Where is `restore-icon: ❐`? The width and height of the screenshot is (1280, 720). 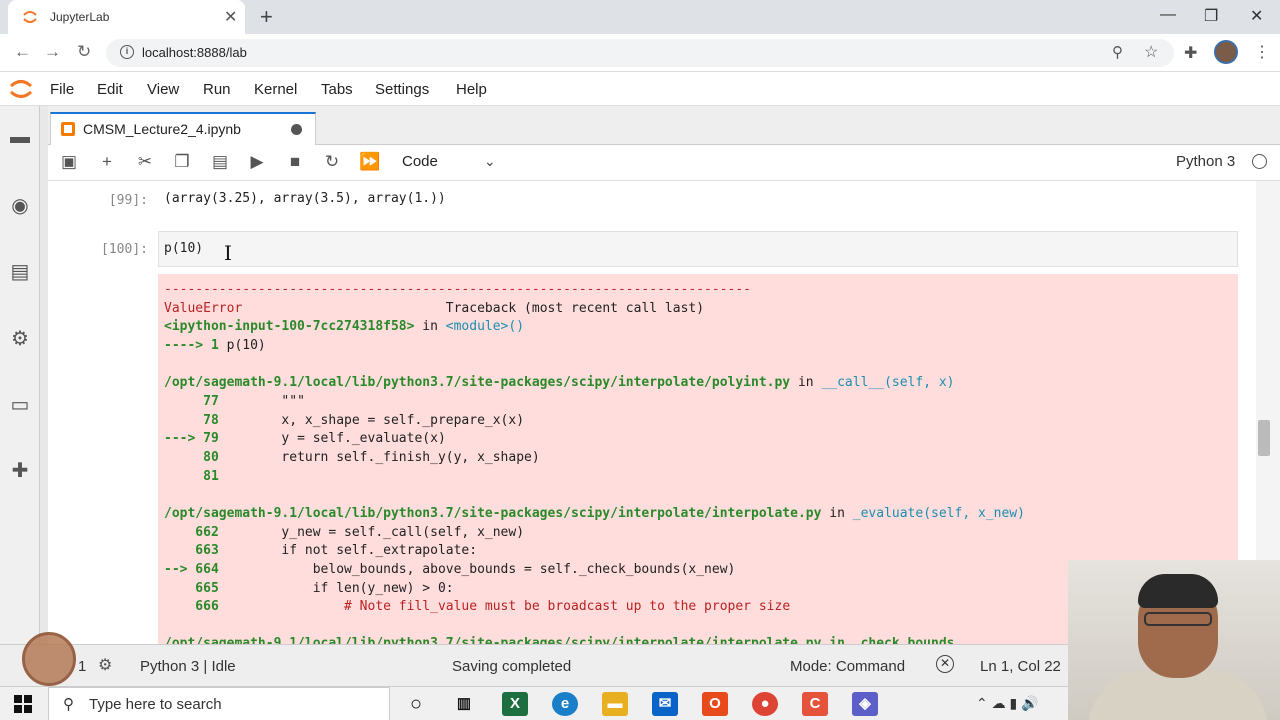
restore-icon: ❐ is located at coordinates (1211, 16).